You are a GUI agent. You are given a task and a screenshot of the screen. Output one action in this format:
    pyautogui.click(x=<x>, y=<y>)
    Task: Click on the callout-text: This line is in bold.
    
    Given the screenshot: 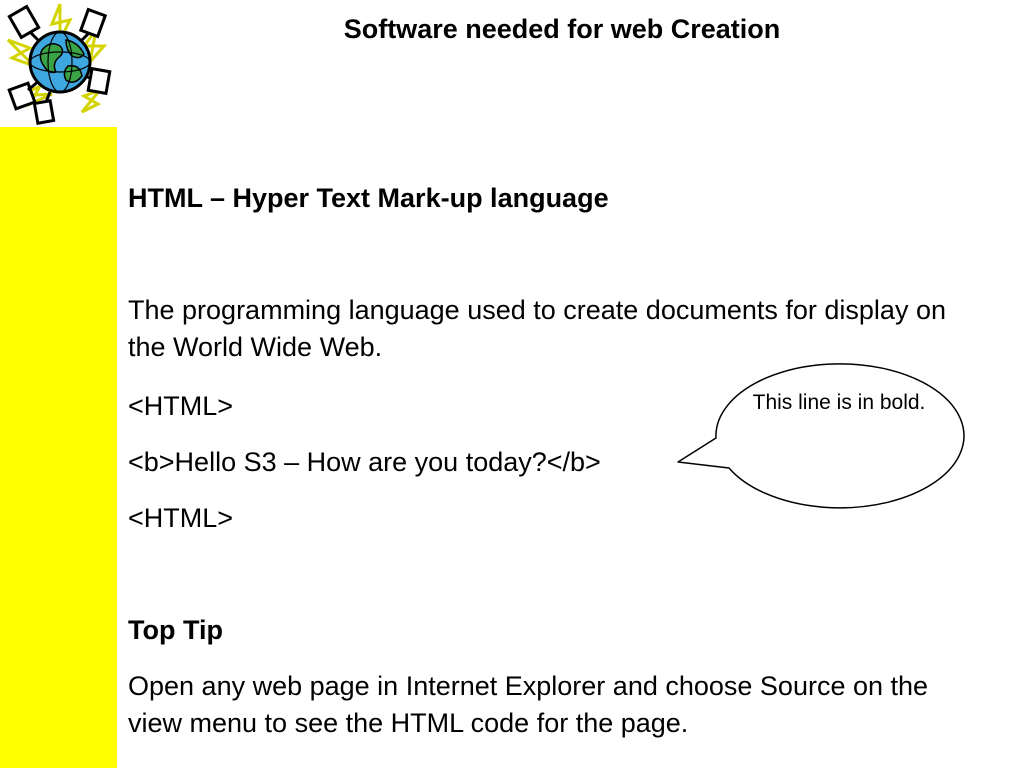 What is the action you would take?
    pyautogui.click(x=839, y=402)
    